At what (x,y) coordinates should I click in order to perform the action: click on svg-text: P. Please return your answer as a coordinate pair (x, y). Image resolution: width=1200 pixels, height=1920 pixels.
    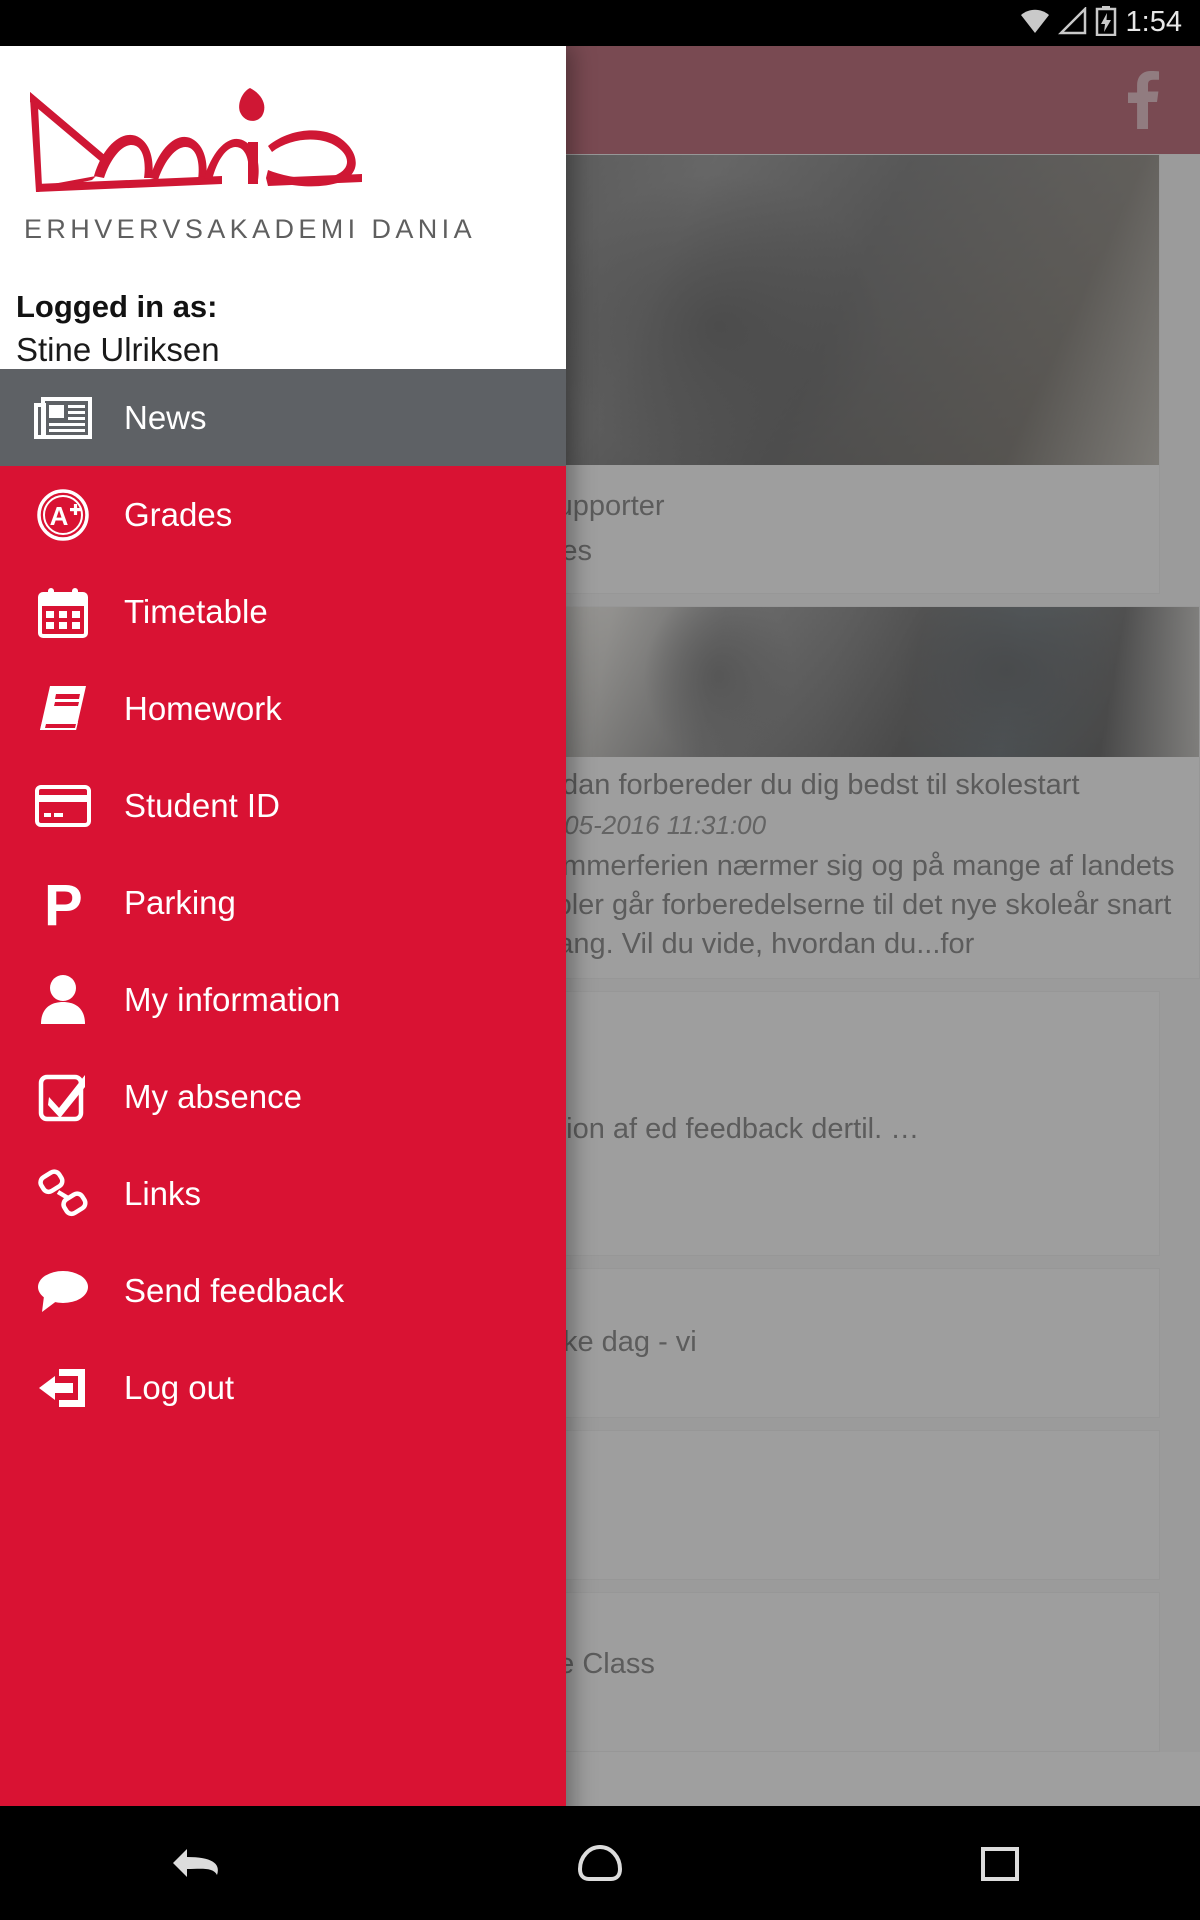
    Looking at the image, I should click on (63, 903).